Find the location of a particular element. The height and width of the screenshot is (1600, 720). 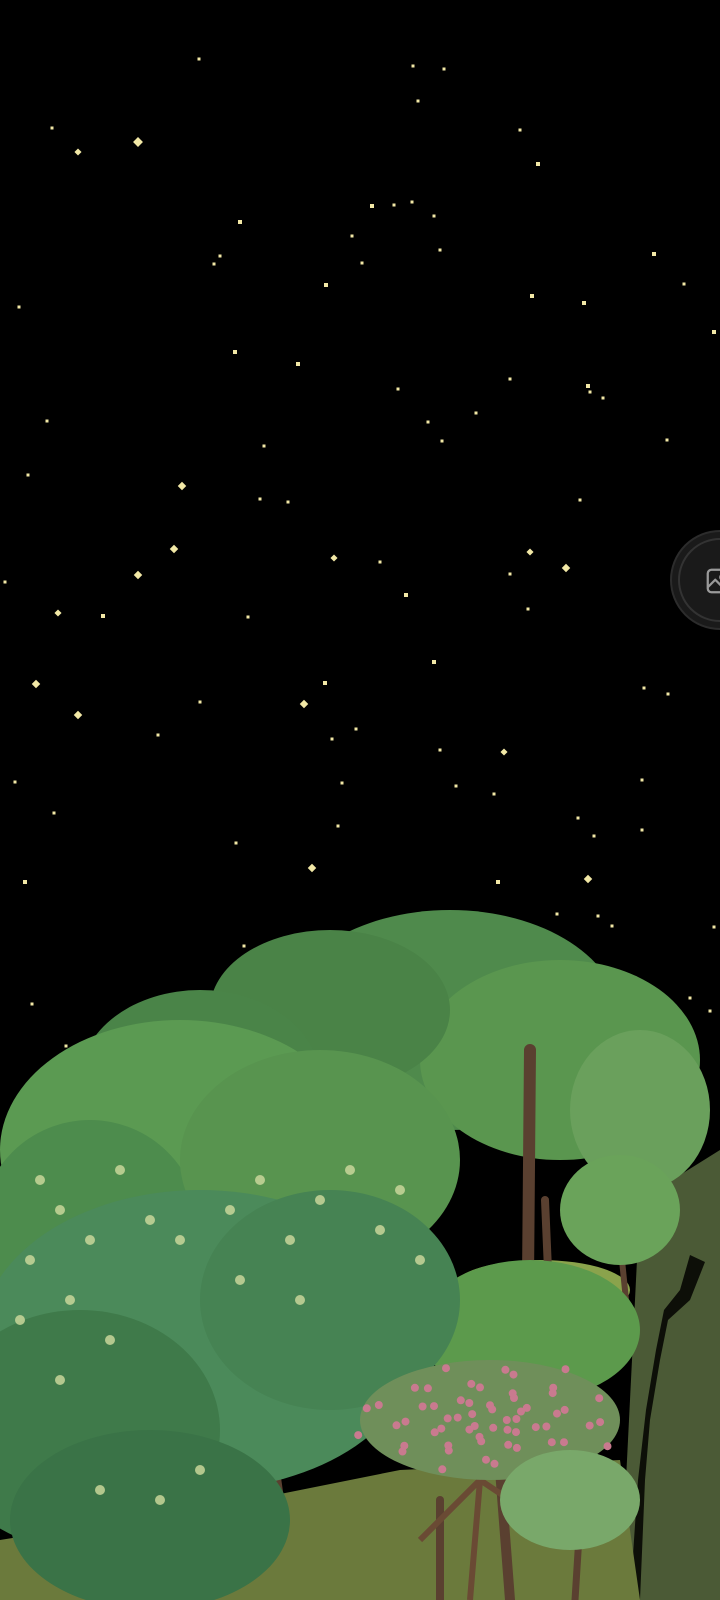

small-tree is located at coordinates (570, 1500).